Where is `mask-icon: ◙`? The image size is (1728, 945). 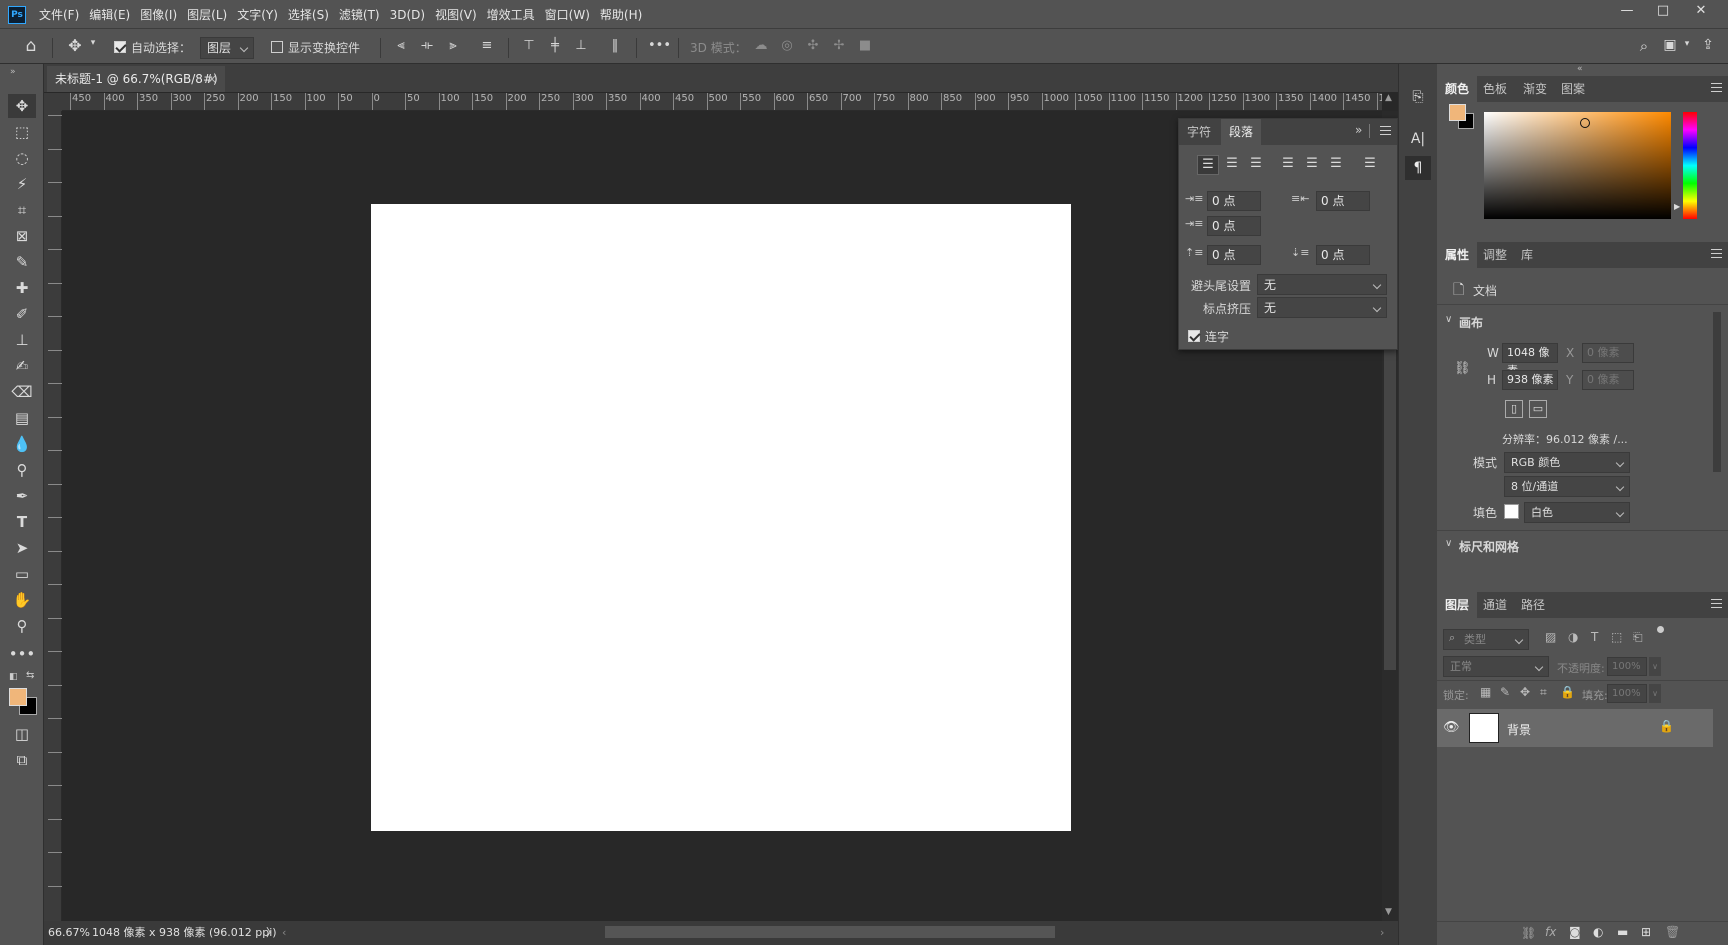
mask-icon: ◙ is located at coordinates (1575, 932).